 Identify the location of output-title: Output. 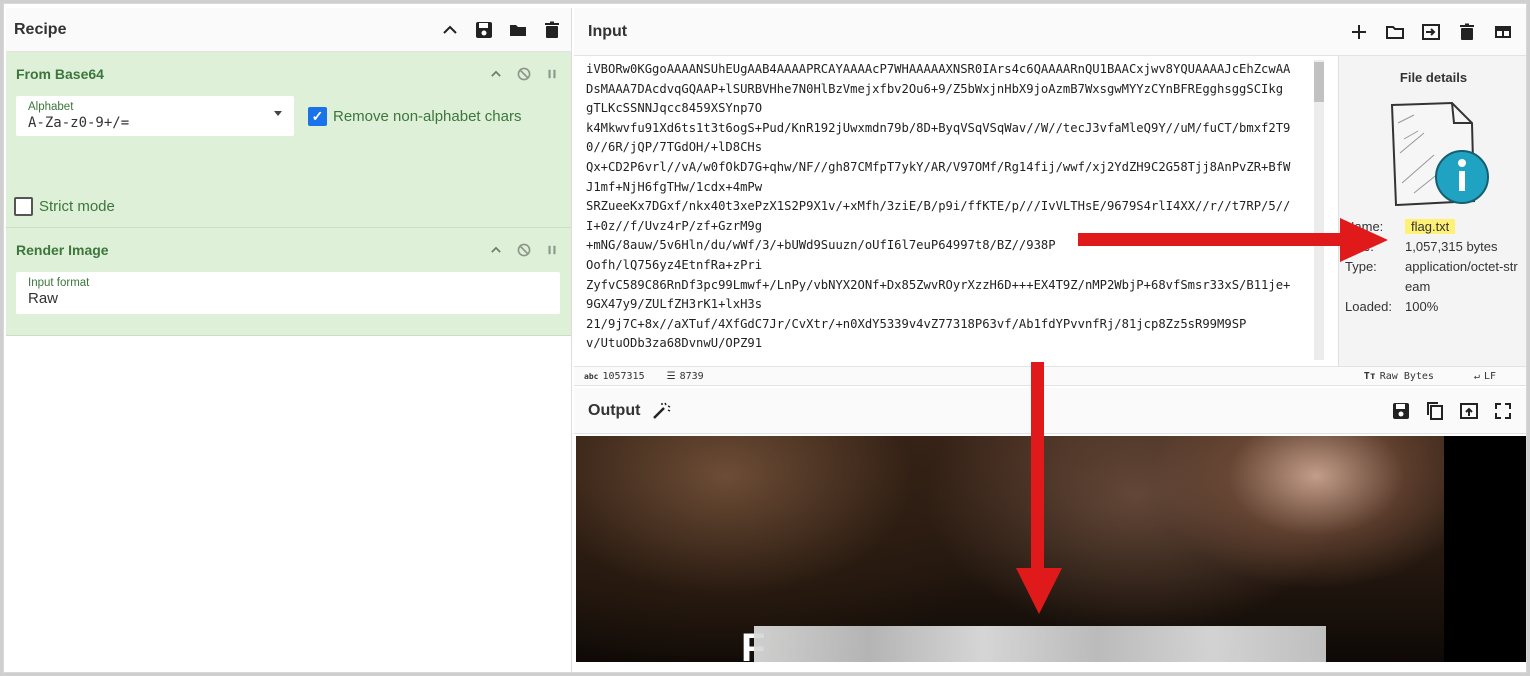
(614, 410).